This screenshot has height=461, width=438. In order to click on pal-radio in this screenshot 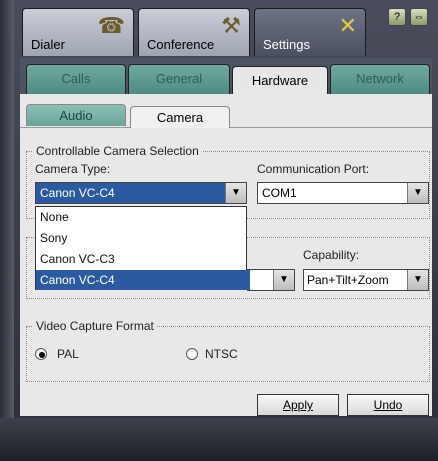, I will do `click(41, 354)`.